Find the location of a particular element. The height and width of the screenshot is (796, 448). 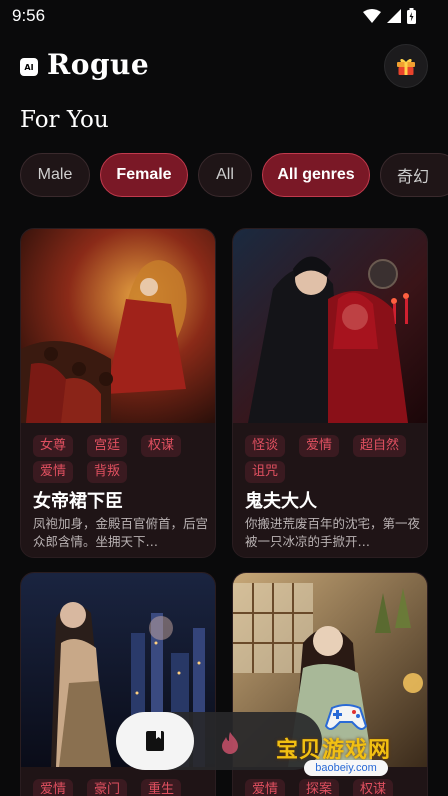

flame-icon is located at coordinates (230, 743).